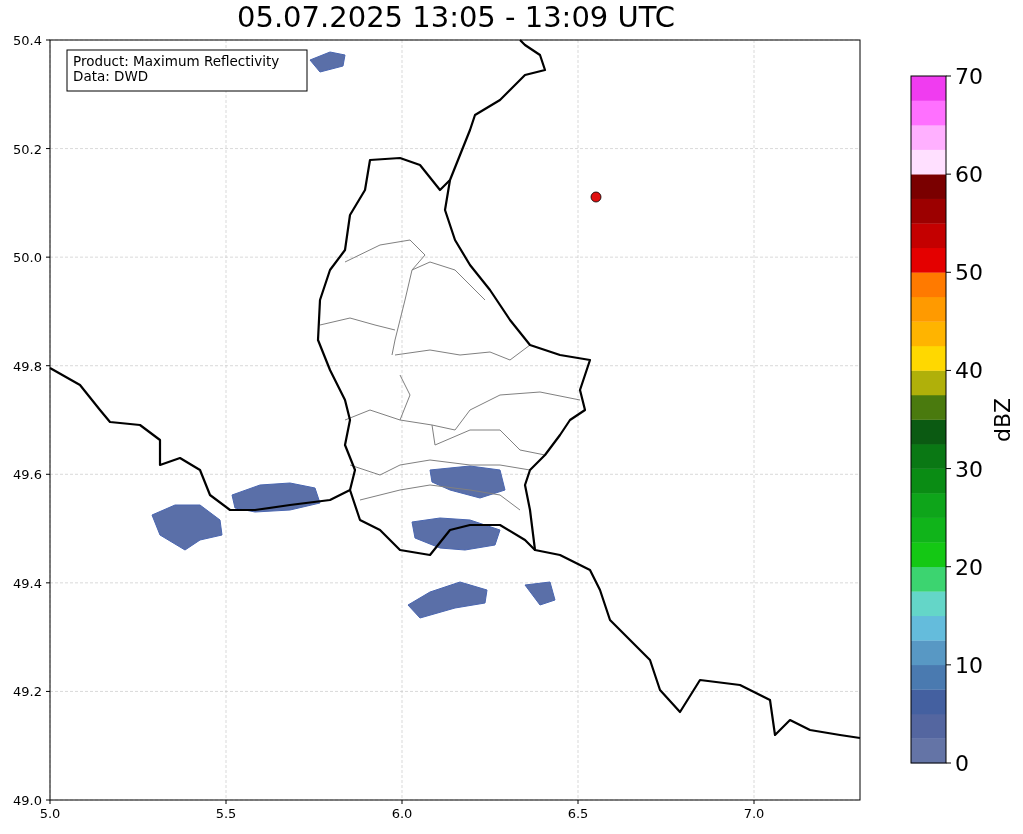 This screenshot has height=834, width=1023. Describe the element at coordinates (1002, 420) in the screenshot. I see `colorbar-label: dBZ` at that location.